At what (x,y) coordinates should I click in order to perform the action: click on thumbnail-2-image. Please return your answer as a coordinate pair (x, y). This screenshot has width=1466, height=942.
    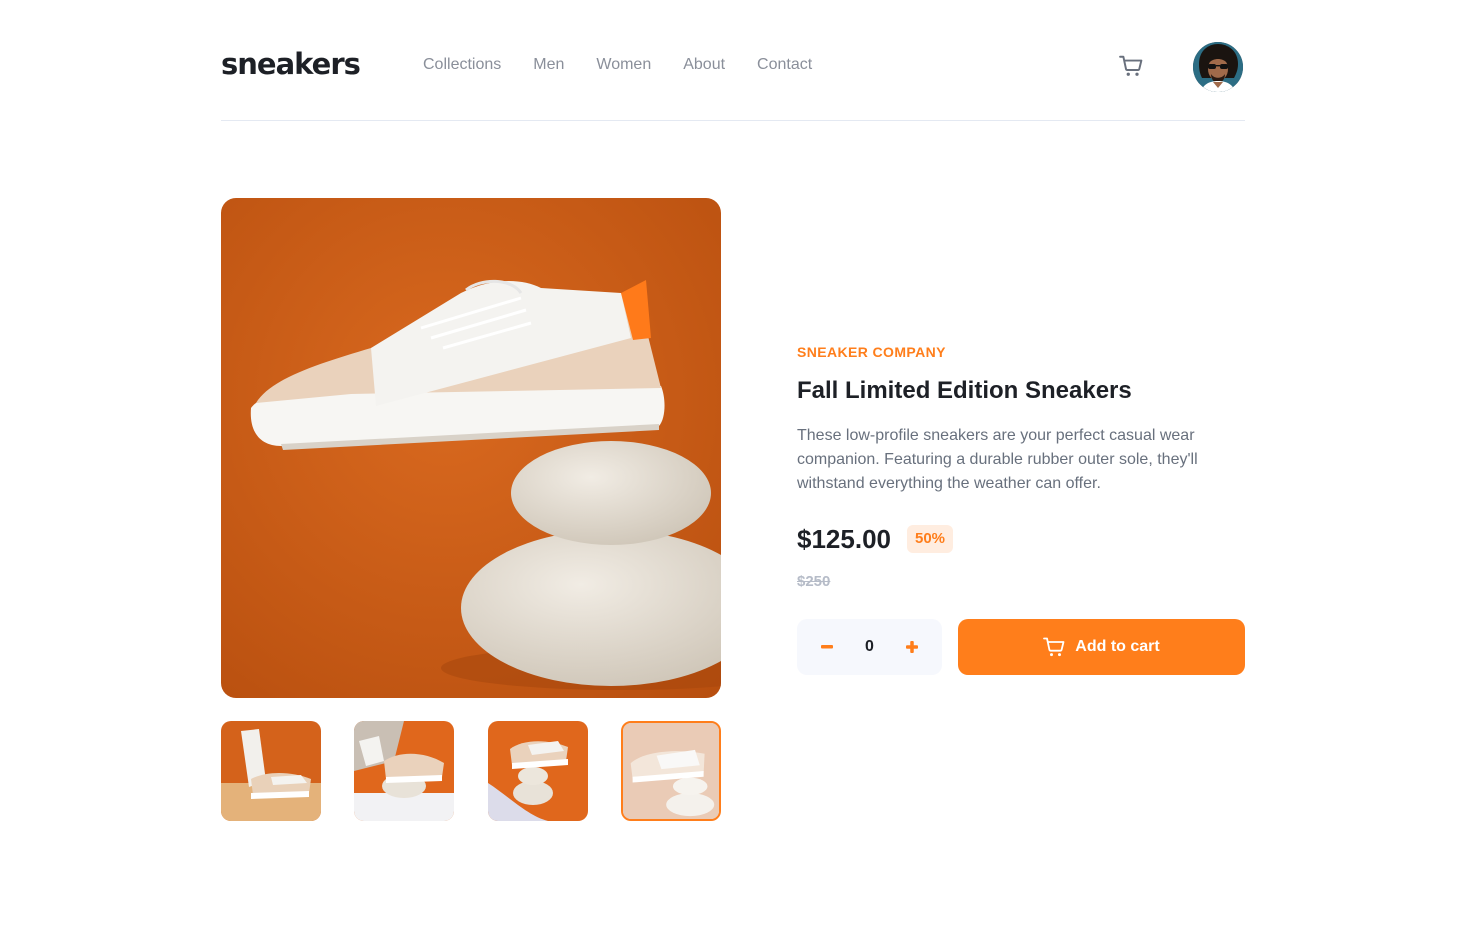
    Looking at the image, I should click on (404, 771).